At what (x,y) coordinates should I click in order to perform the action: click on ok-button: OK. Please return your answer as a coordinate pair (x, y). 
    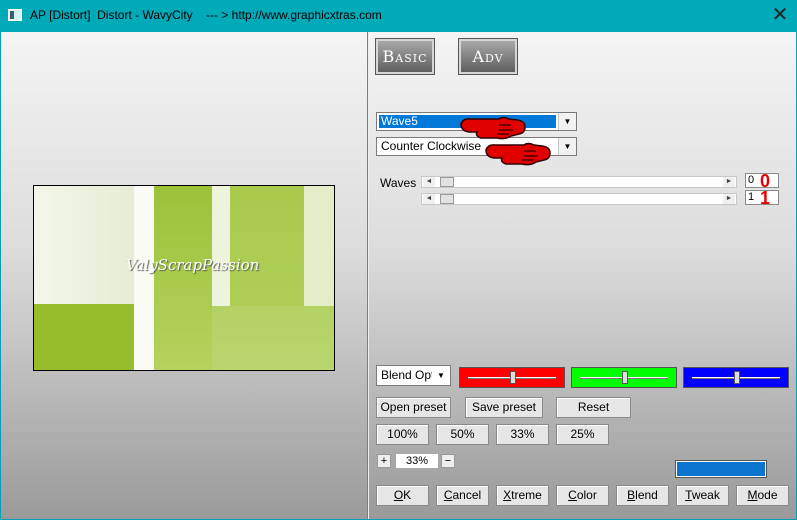
    Looking at the image, I should click on (402, 495).